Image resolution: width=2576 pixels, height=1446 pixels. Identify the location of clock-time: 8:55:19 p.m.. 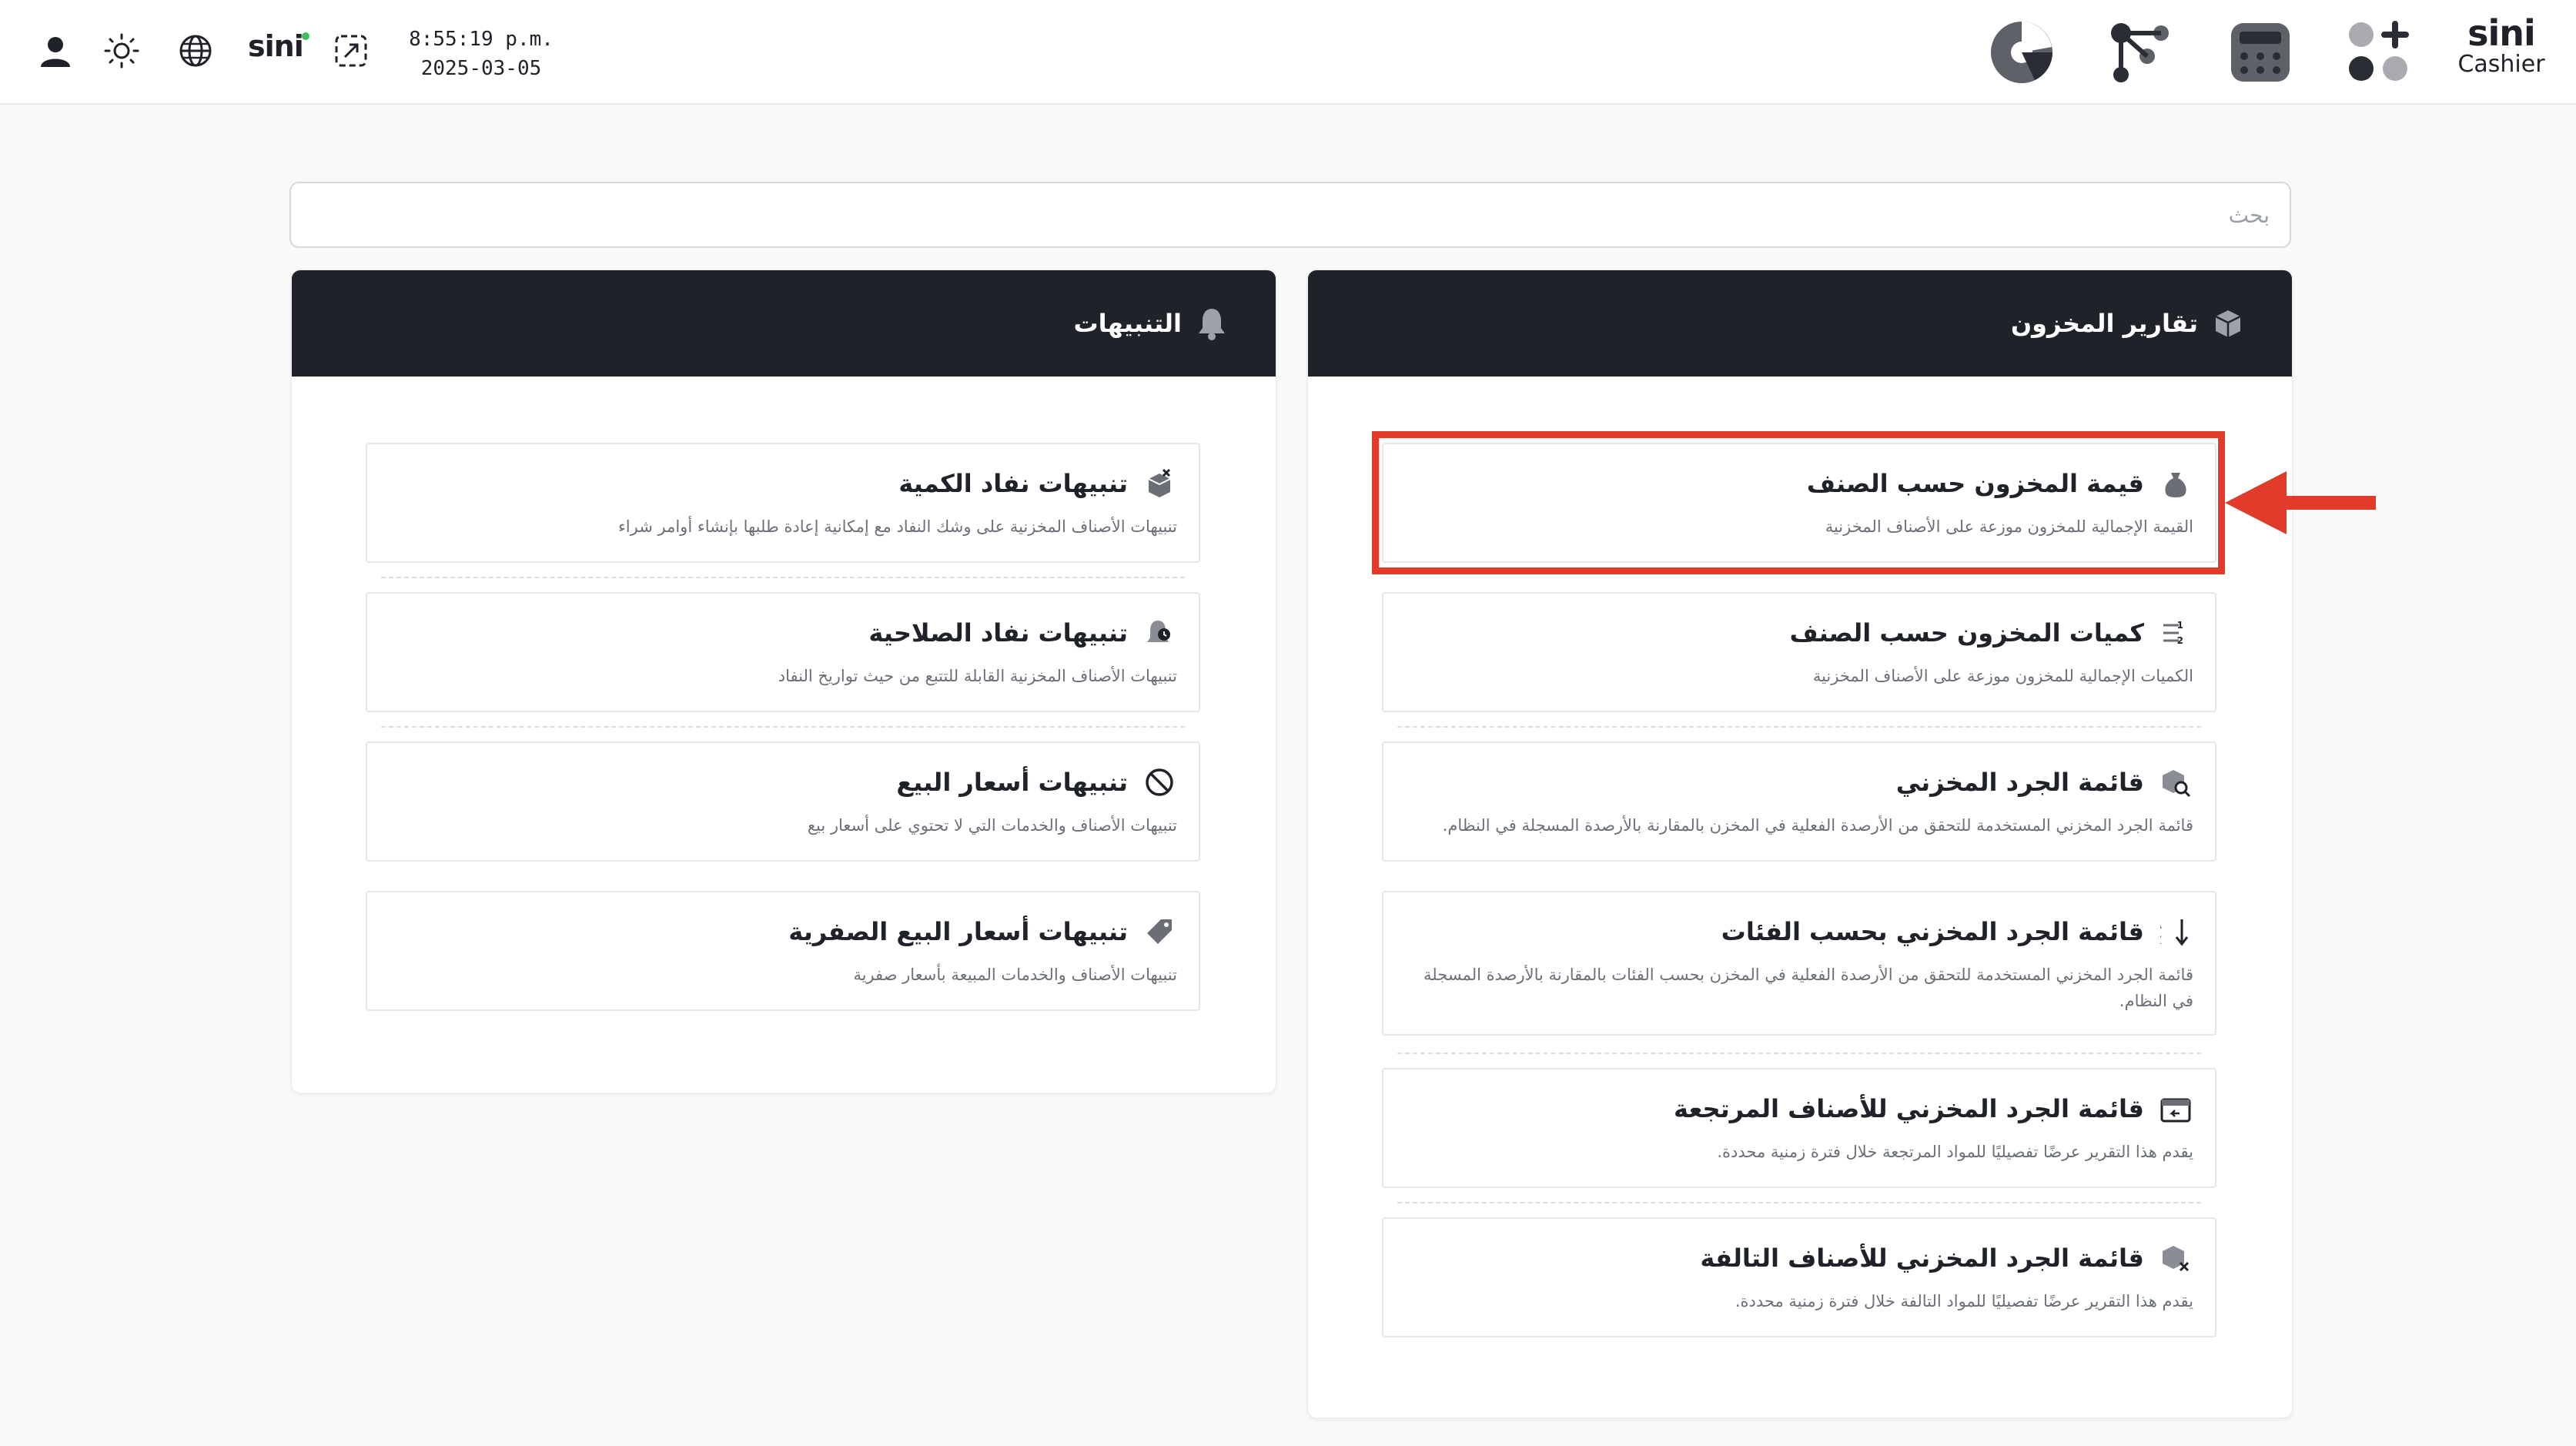
(481, 39).